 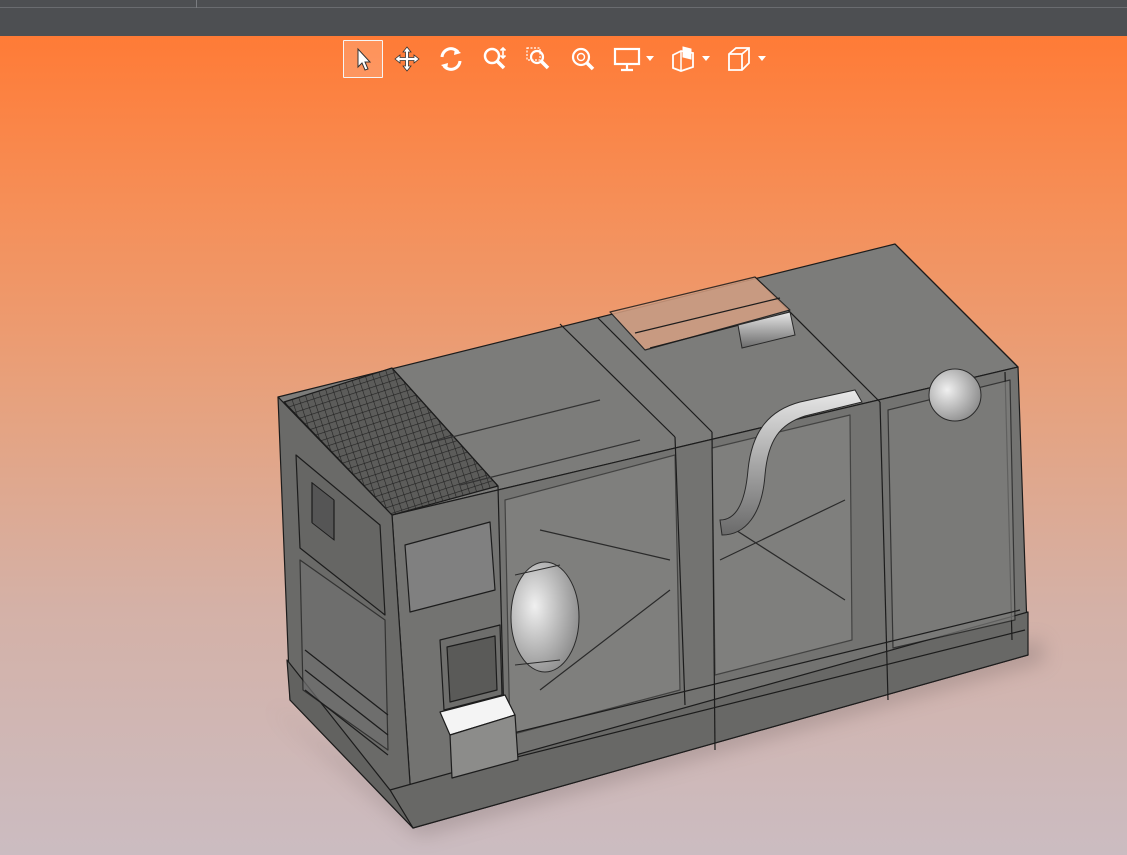 I want to click on engine-drum, so click(x=545, y=617).